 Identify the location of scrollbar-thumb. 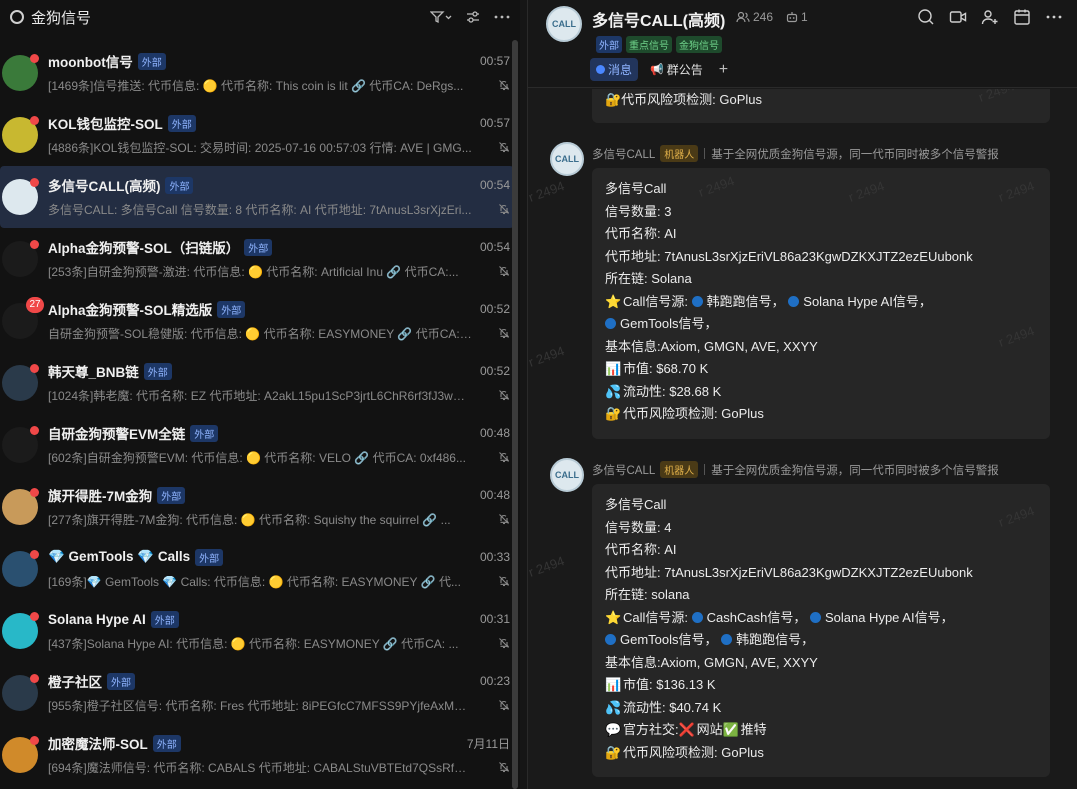
(515, 414).